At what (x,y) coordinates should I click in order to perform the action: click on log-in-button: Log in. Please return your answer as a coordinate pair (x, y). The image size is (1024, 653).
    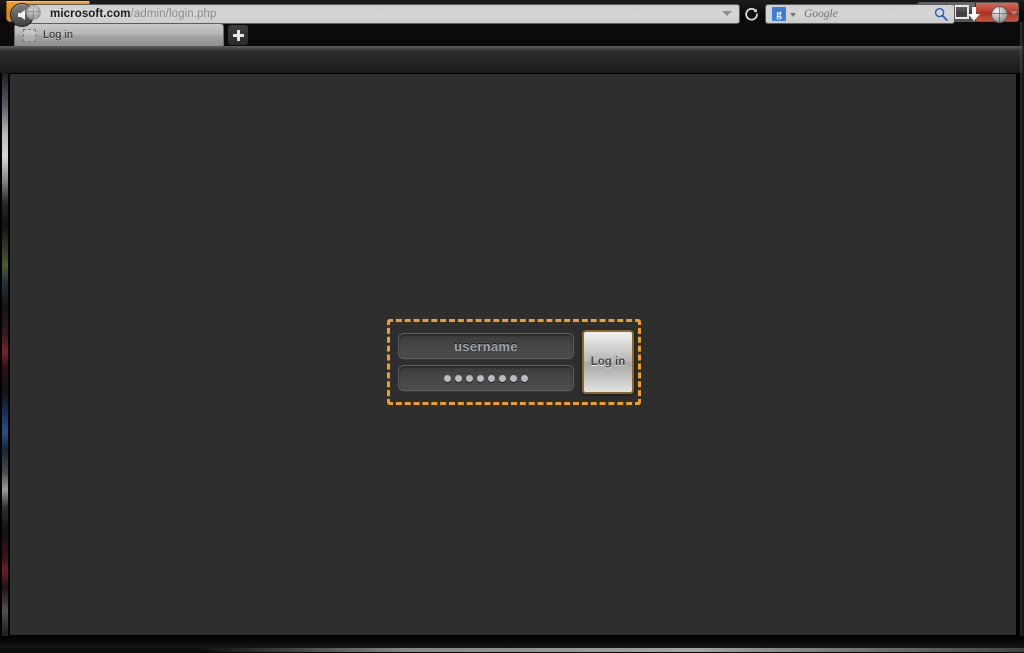
    Looking at the image, I should click on (608, 362).